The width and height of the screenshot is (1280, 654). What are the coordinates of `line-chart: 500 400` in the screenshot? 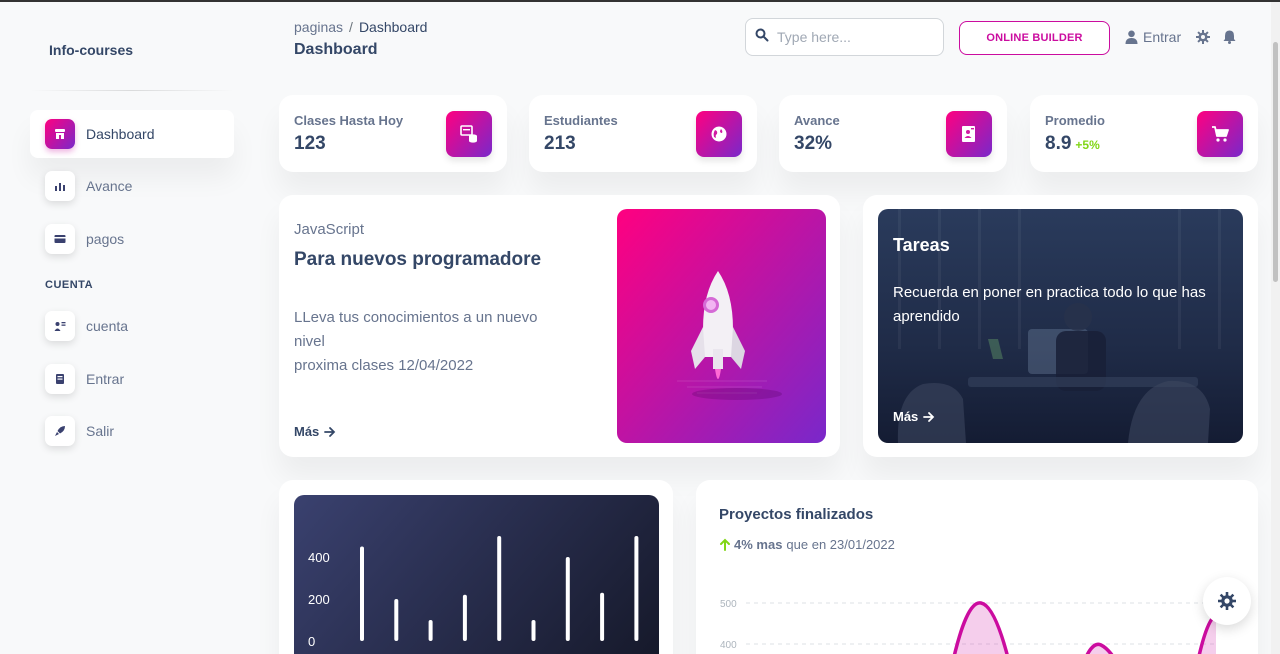 It's located at (969, 626).